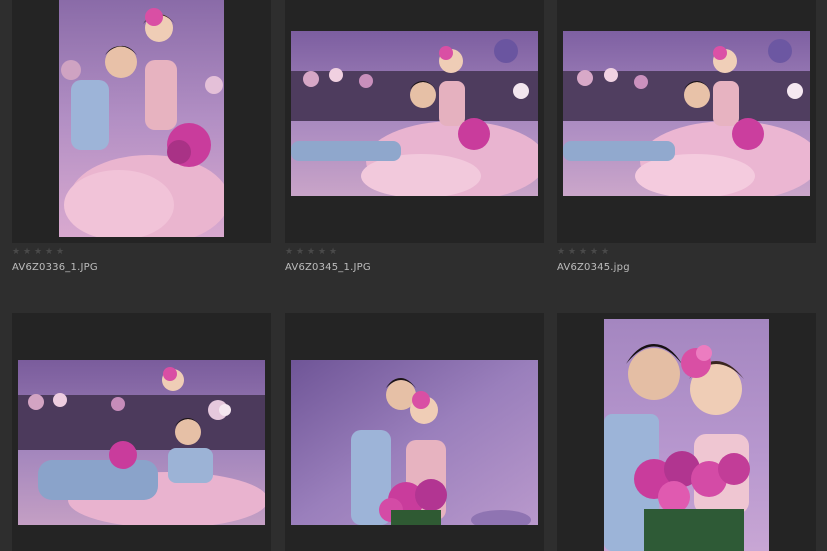  I want to click on thumbnail-filename: AV6Z0345_1.JPG, so click(328, 267).